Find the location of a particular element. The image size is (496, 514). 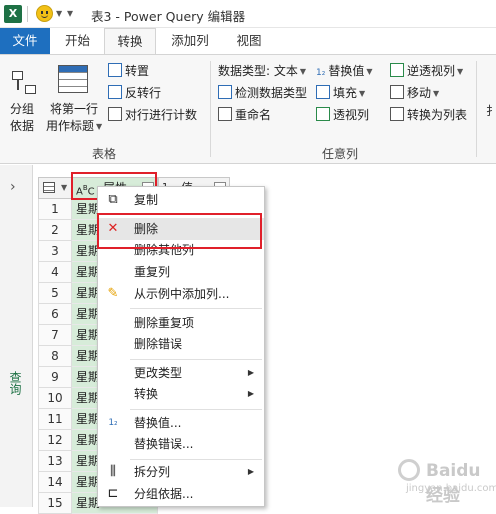

unpivot-icon is located at coordinates (397, 70).